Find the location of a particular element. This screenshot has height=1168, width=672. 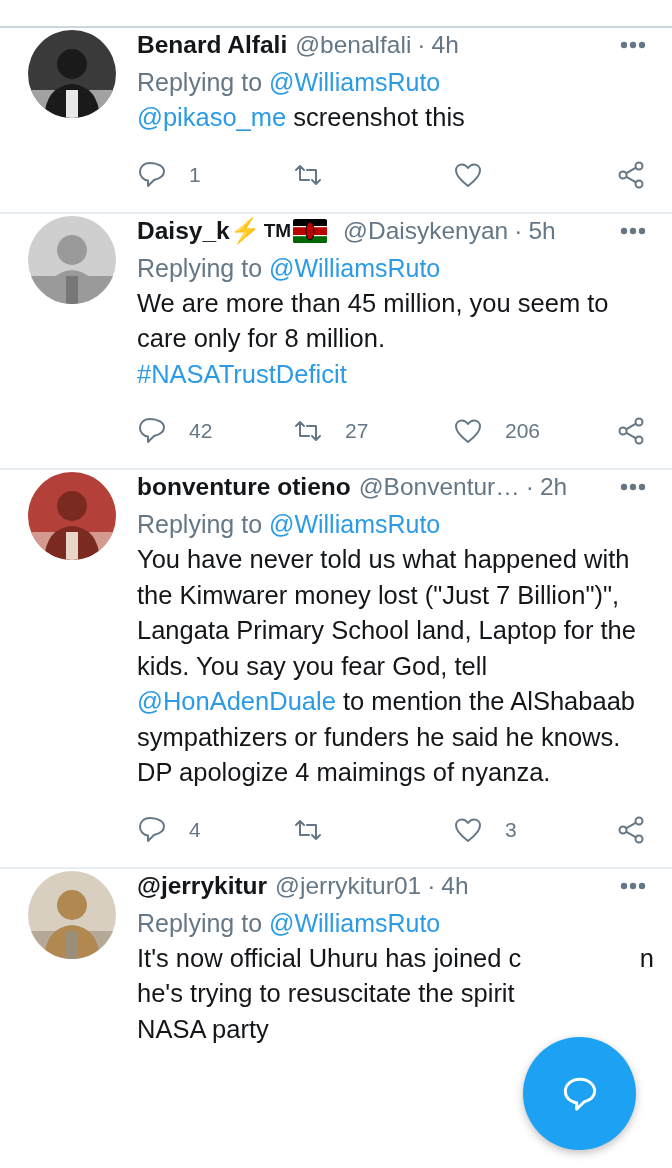

user-name: bonventure otieno is located at coordinates (244, 487).